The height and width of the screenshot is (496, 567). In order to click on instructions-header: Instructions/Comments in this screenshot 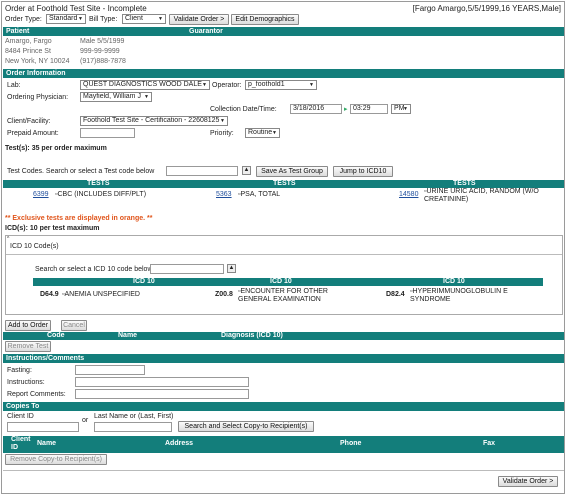, I will do `click(283, 358)`.